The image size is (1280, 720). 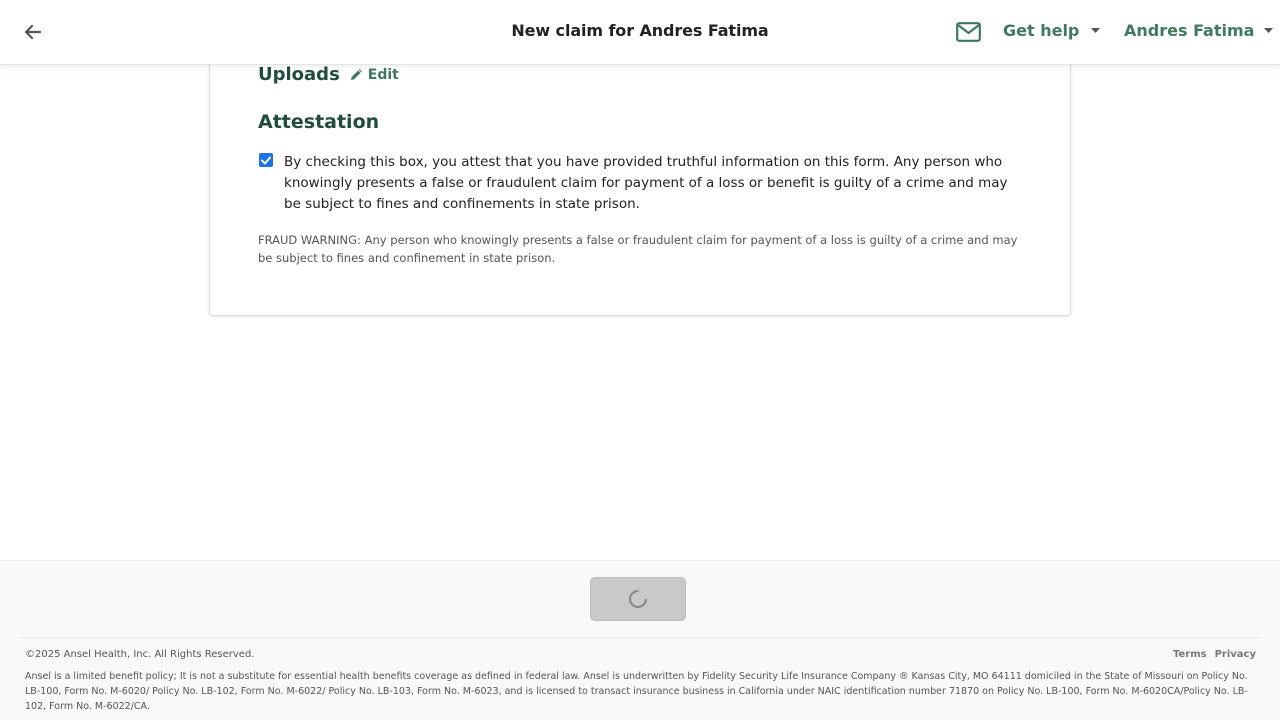 I want to click on uploads-section-header: Uploads Edit, so click(x=328, y=74).